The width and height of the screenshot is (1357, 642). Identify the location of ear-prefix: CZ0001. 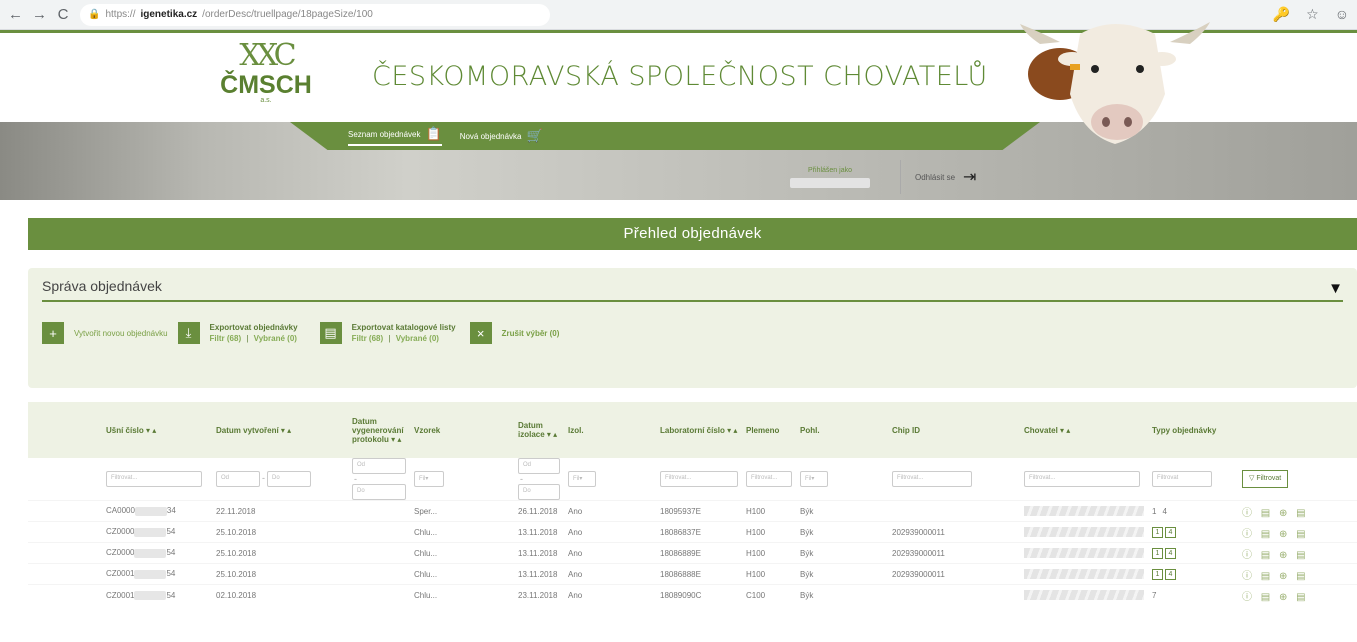
(120, 595).